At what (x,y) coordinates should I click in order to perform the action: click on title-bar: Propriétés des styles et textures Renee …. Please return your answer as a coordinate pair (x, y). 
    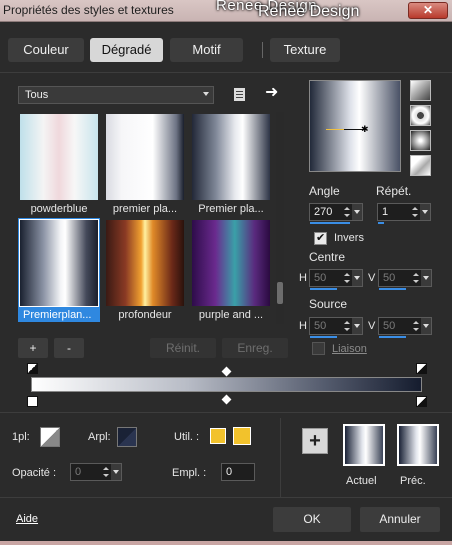
    Looking at the image, I should click on (226, 11).